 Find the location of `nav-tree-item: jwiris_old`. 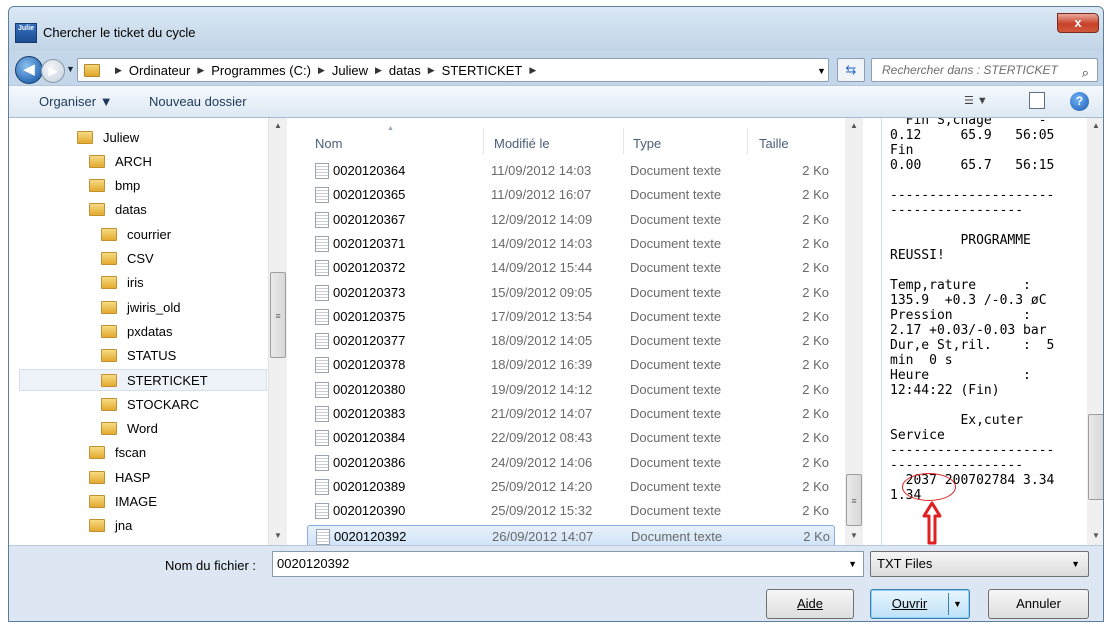

nav-tree-item: jwiris_old is located at coordinates (140, 307).